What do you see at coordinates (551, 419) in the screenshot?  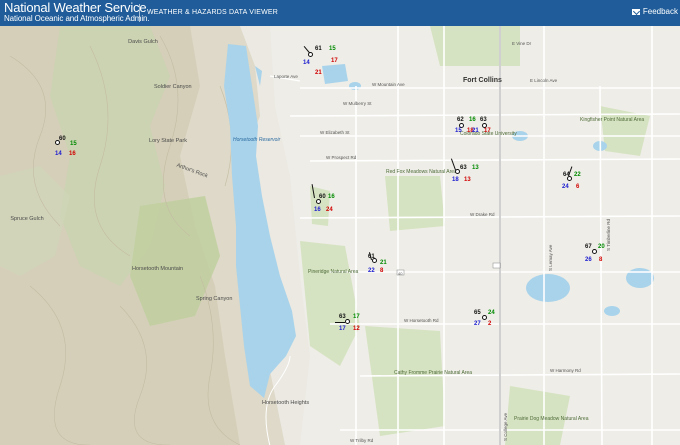 I see `prairie-dog-label: Prairie Dog Meadow Natural Area` at bounding box center [551, 419].